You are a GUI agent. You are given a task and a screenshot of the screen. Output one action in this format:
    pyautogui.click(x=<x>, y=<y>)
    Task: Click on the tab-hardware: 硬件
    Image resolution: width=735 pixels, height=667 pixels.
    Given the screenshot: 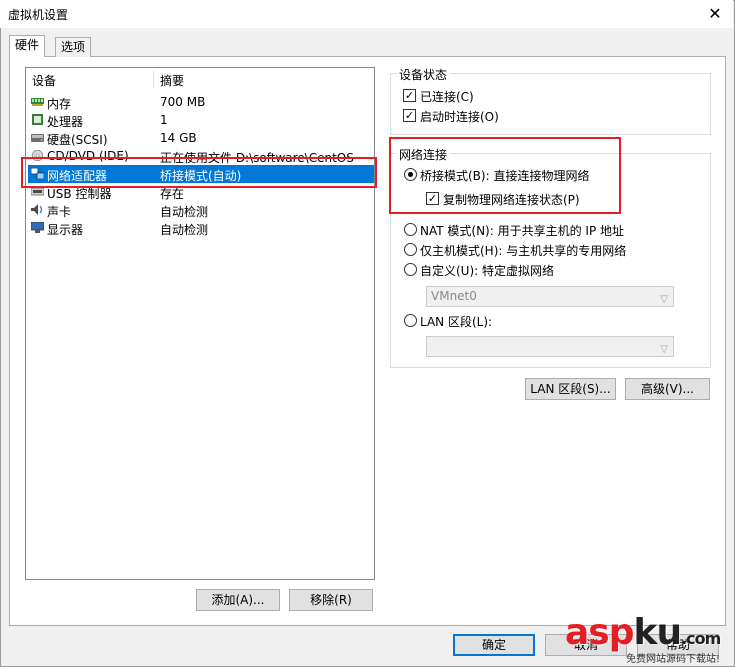 What is the action you would take?
    pyautogui.click(x=27, y=46)
    